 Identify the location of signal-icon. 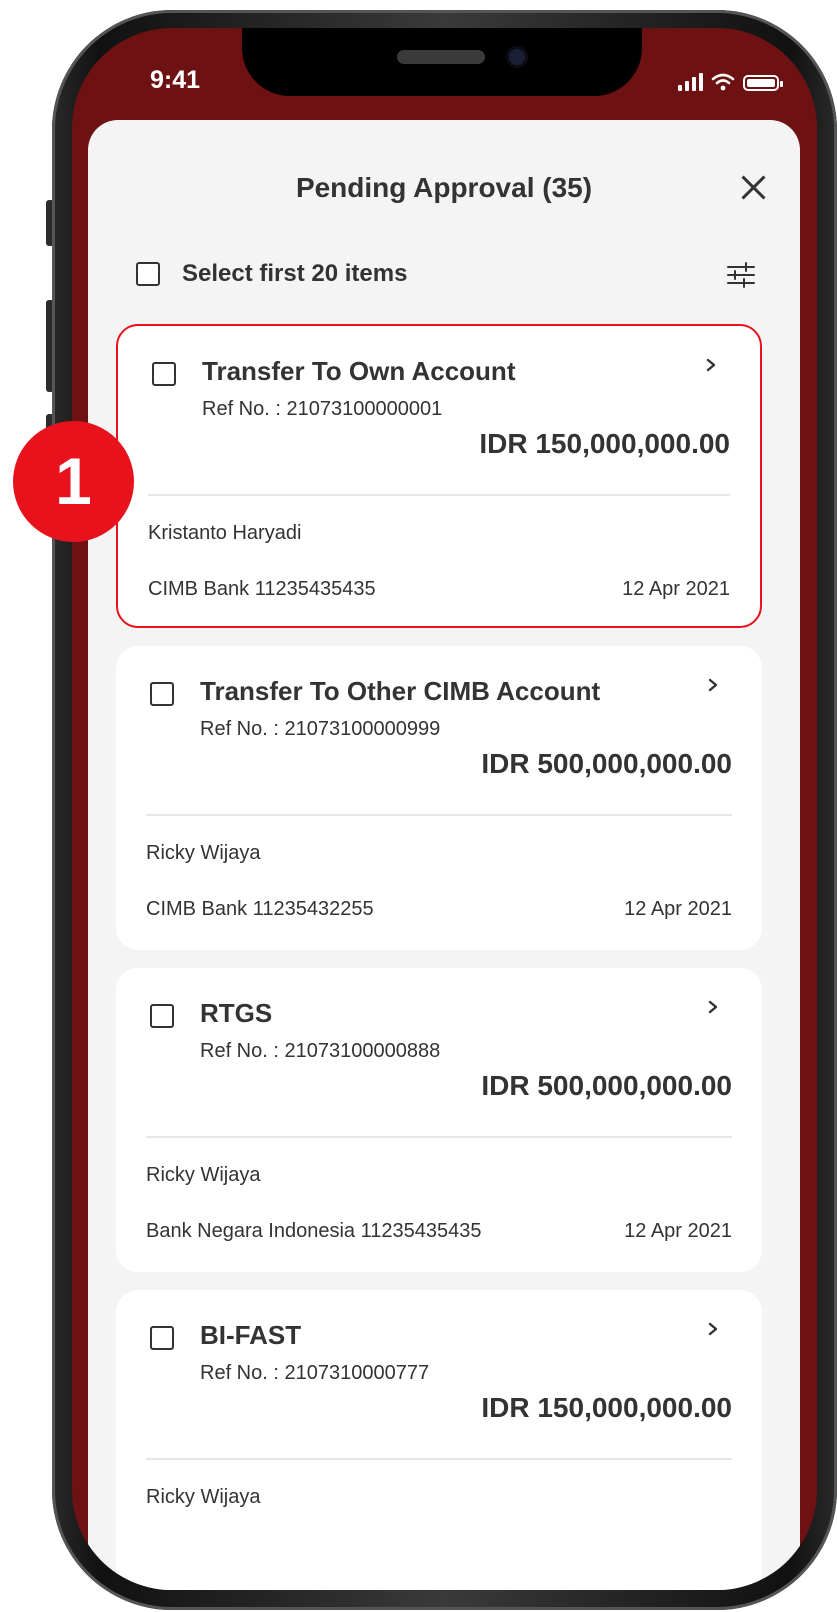
(690, 82).